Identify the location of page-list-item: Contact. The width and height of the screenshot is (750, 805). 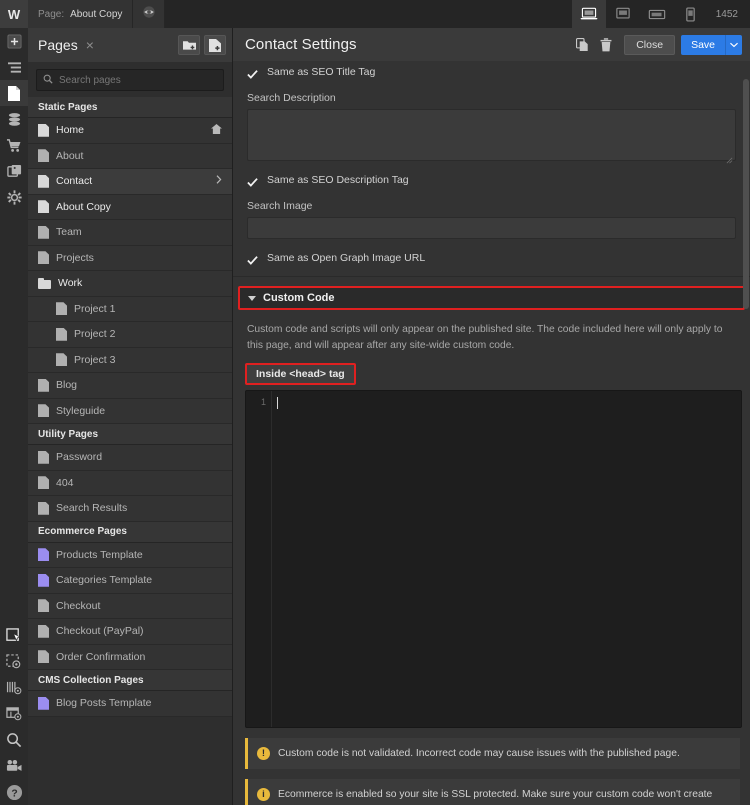
(130, 182).